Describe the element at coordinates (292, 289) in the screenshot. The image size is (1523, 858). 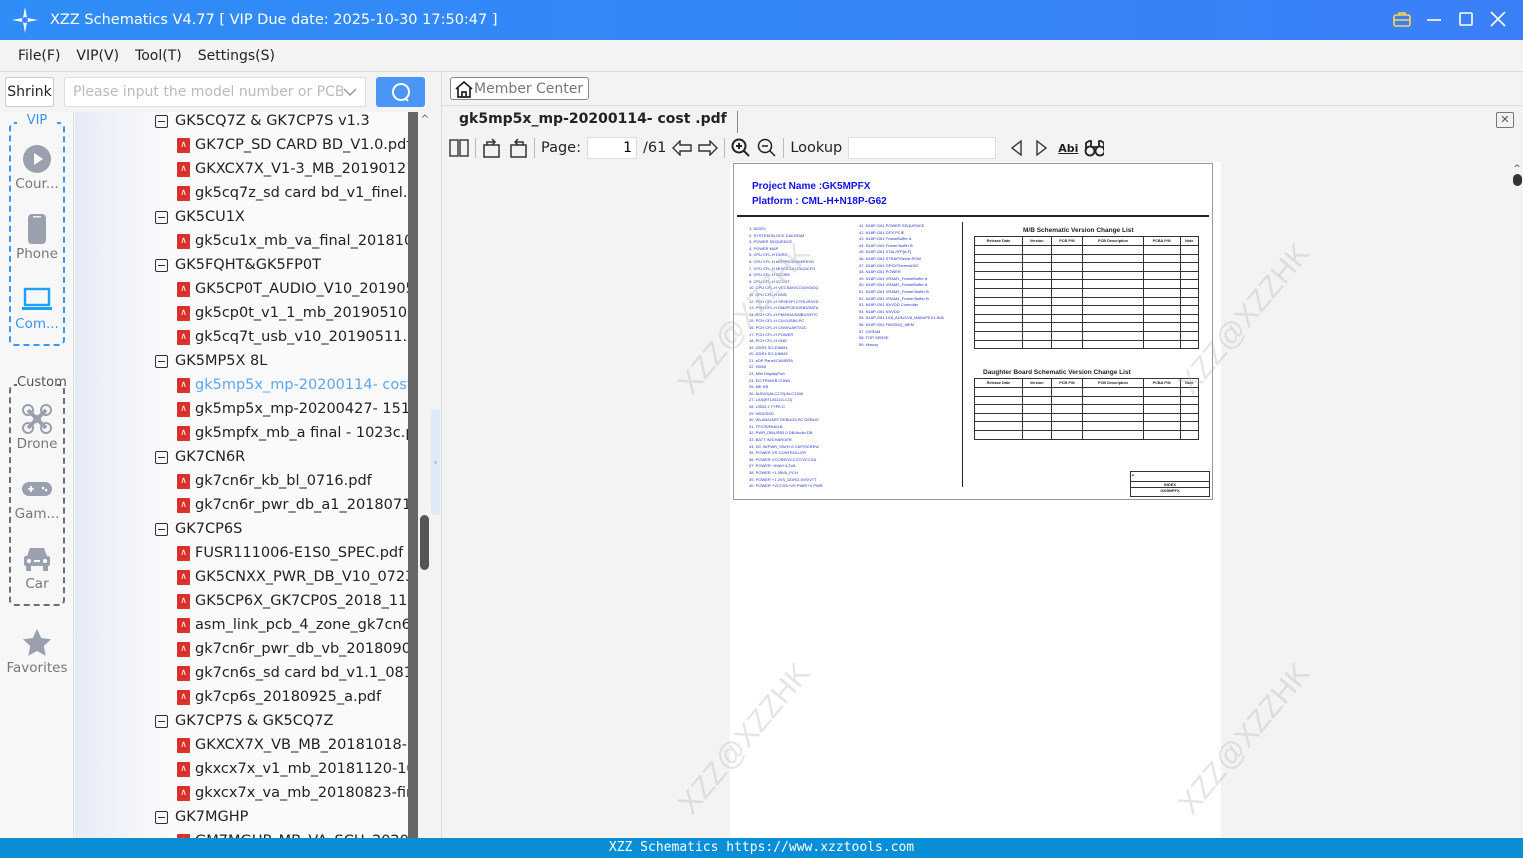
I see `tree-file: ∧ GK5CP0T_AUDIO_V10_20190514` at that location.